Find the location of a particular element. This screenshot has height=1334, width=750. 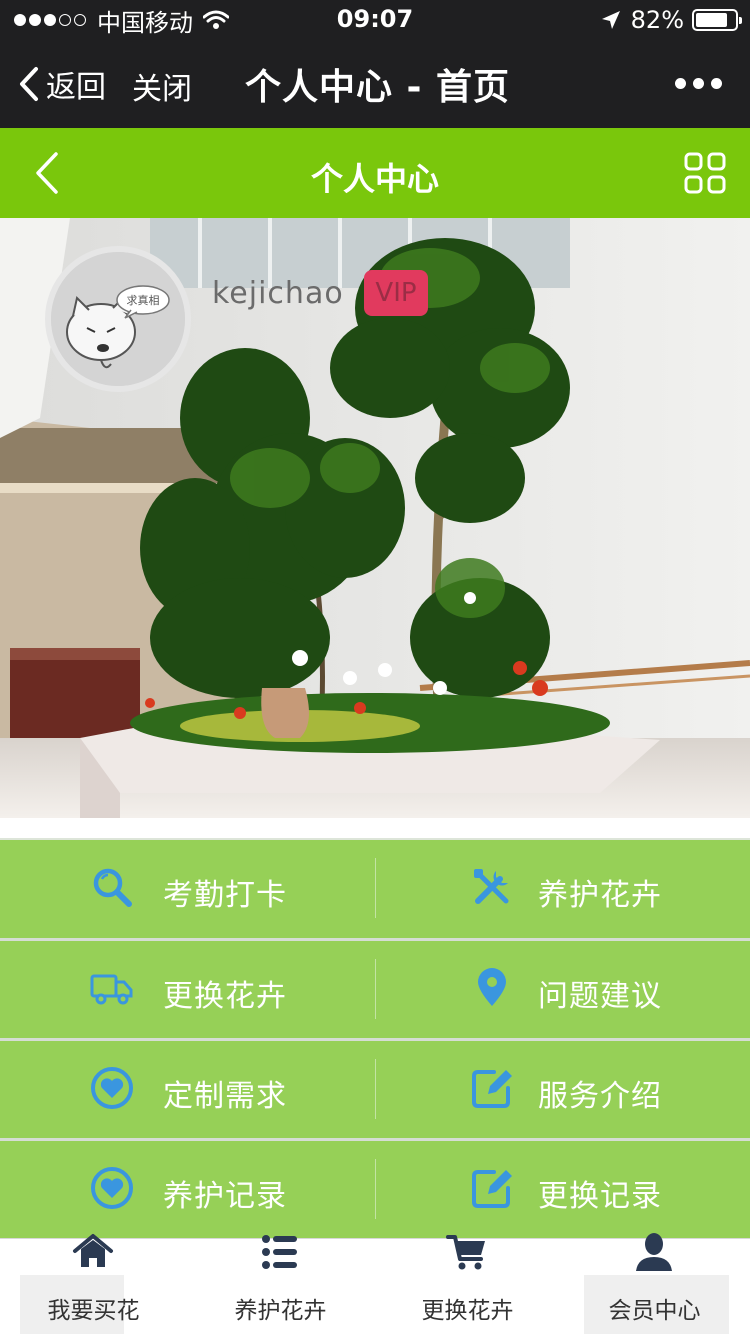

menu-label: 更换记录 is located at coordinates (600, 1196).